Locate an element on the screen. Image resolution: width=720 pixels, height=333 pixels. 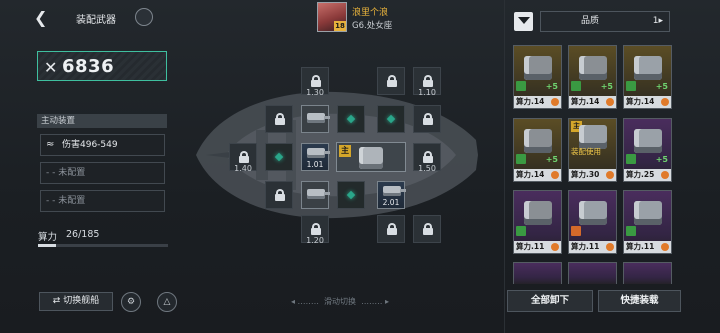
crossed-swords-icon: ✕ is located at coordinates (51, 67).